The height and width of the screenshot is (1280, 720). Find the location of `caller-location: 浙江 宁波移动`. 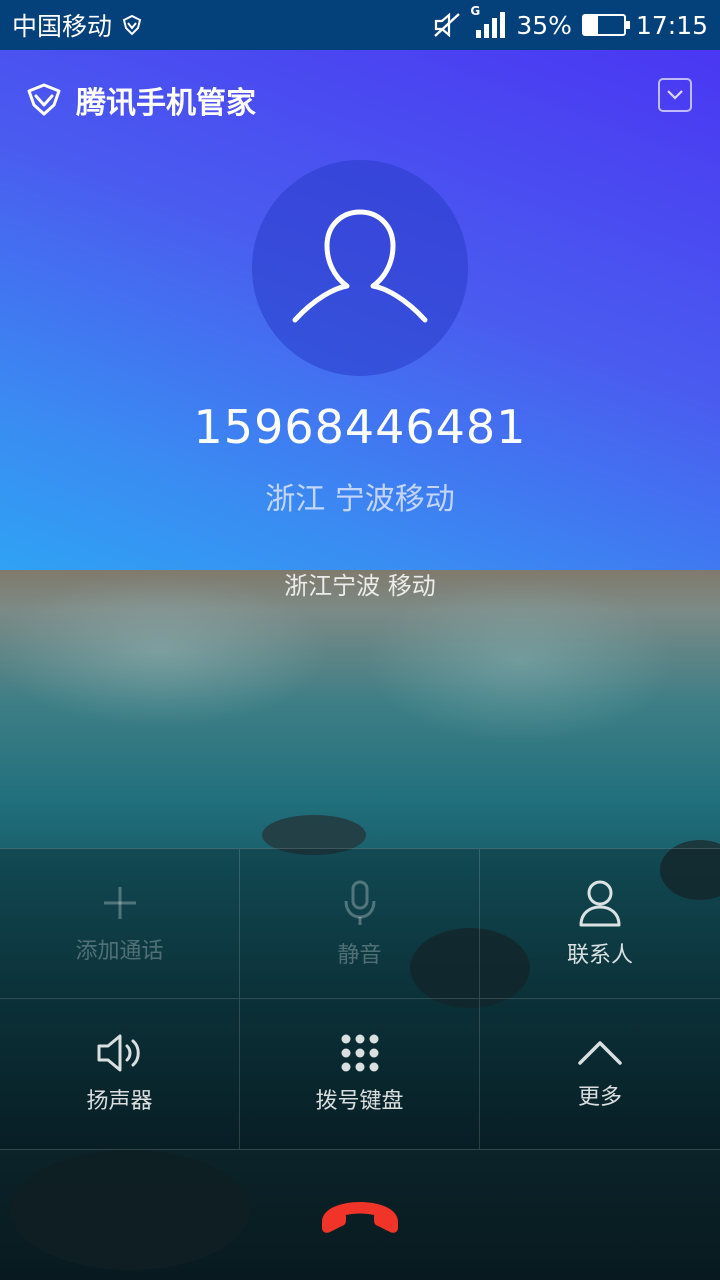

caller-location: 浙江 宁波移动 is located at coordinates (360, 499).